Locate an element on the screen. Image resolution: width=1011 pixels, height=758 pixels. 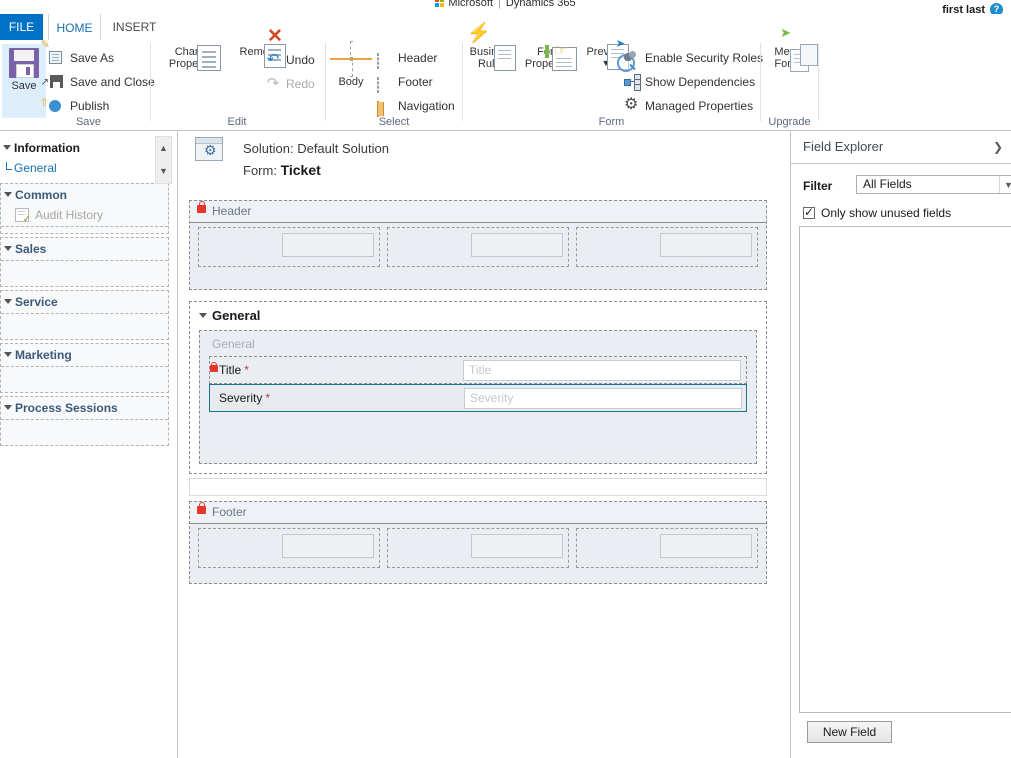
navigation-label: Navigation is located at coordinates (426, 106).